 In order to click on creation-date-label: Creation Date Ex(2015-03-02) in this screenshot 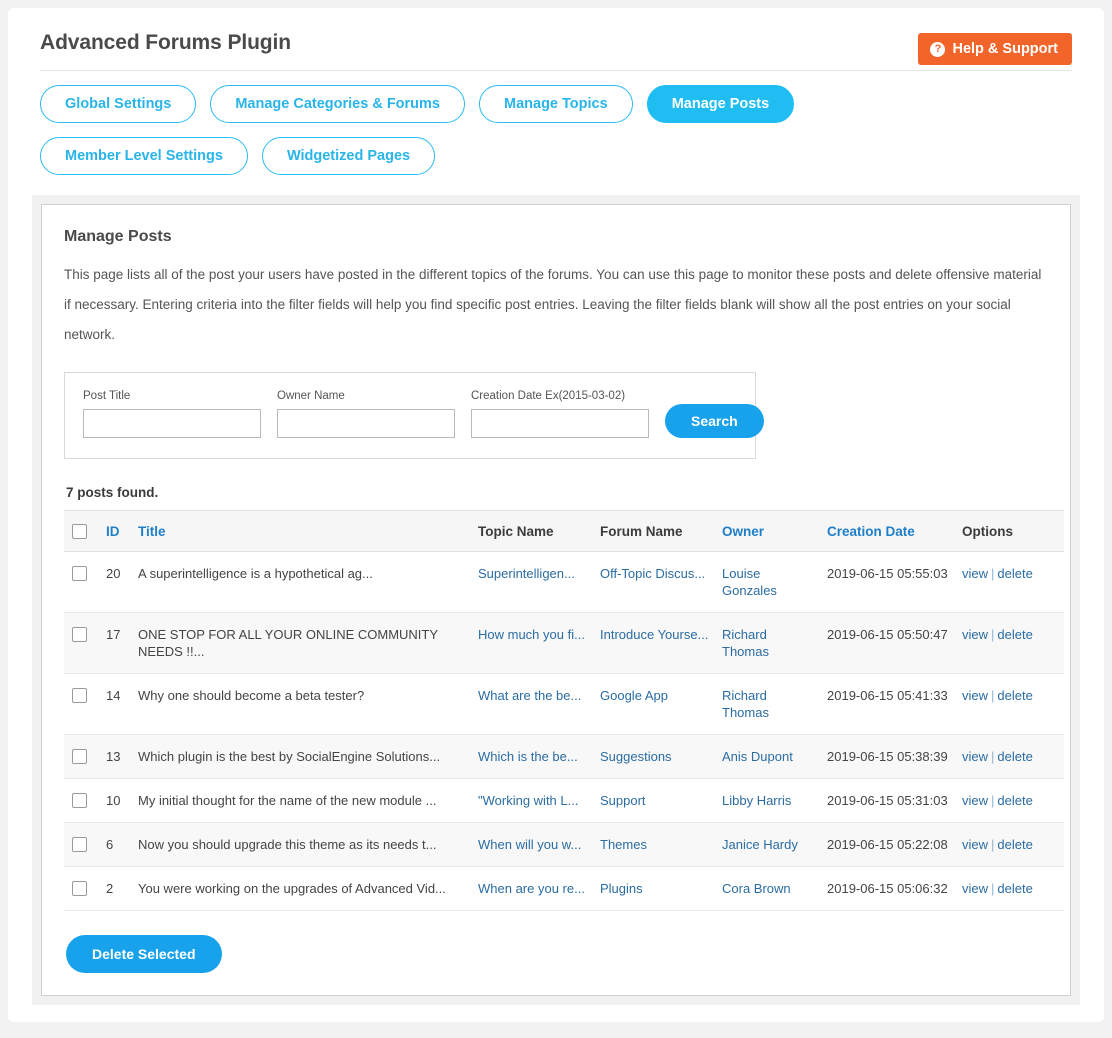, I will do `click(548, 396)`.